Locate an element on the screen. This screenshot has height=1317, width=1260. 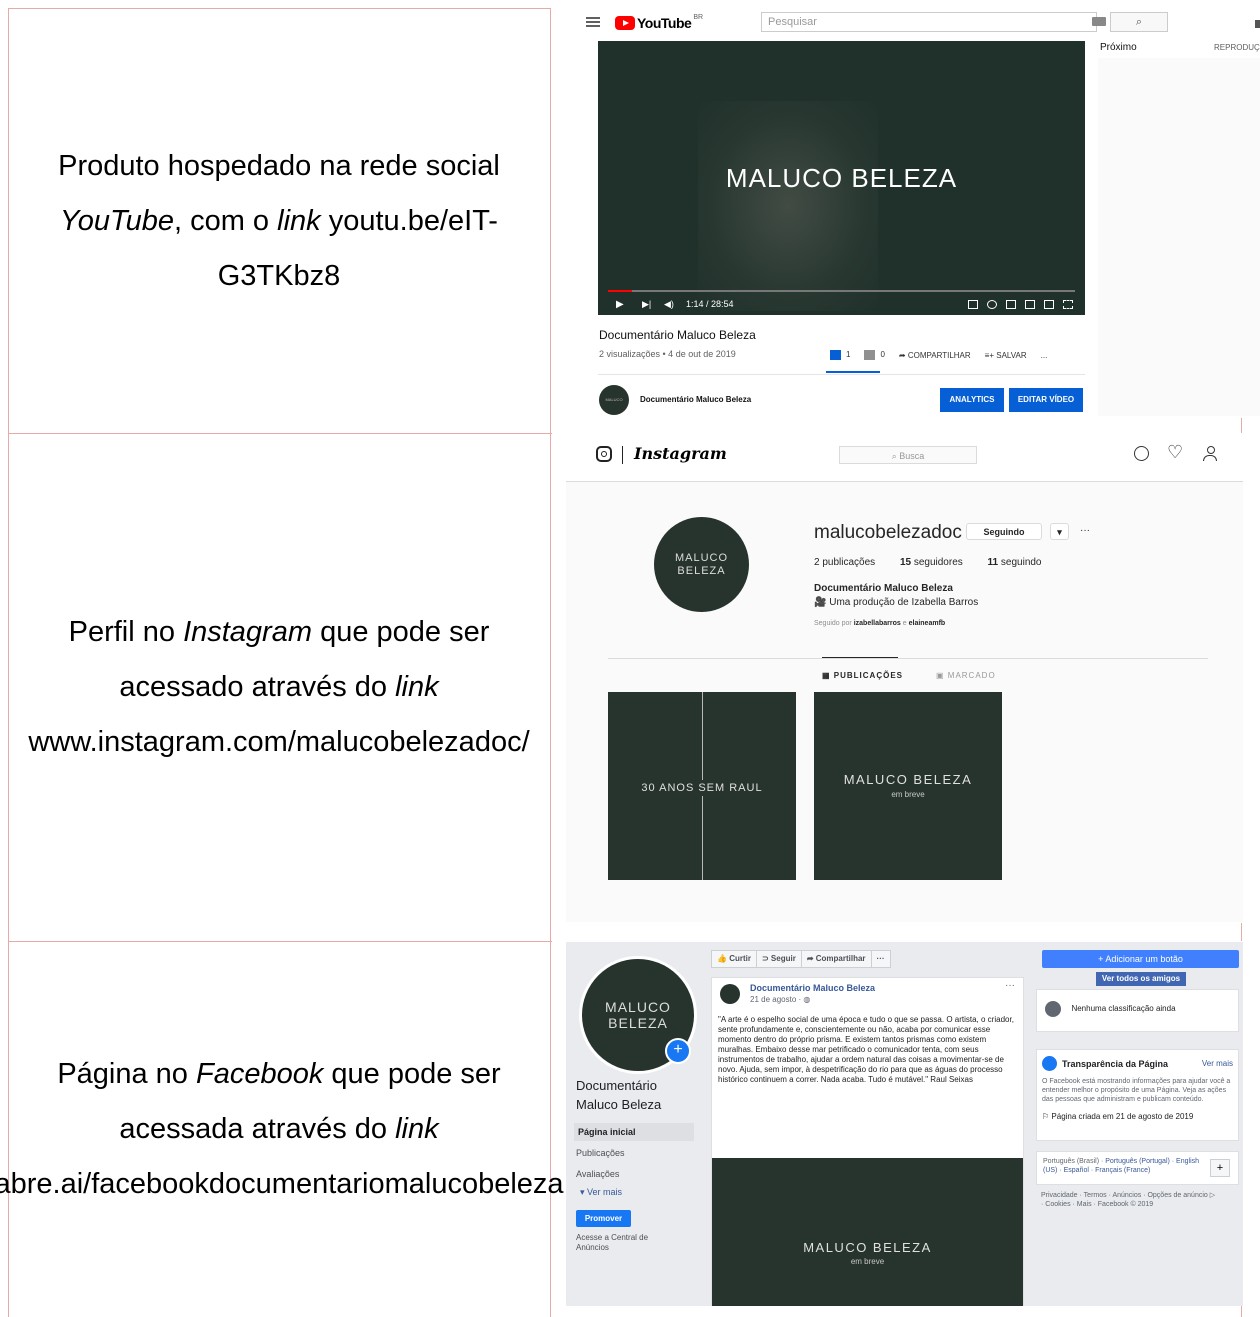
miniplayer-icon is located at coordinates (1011, 304).